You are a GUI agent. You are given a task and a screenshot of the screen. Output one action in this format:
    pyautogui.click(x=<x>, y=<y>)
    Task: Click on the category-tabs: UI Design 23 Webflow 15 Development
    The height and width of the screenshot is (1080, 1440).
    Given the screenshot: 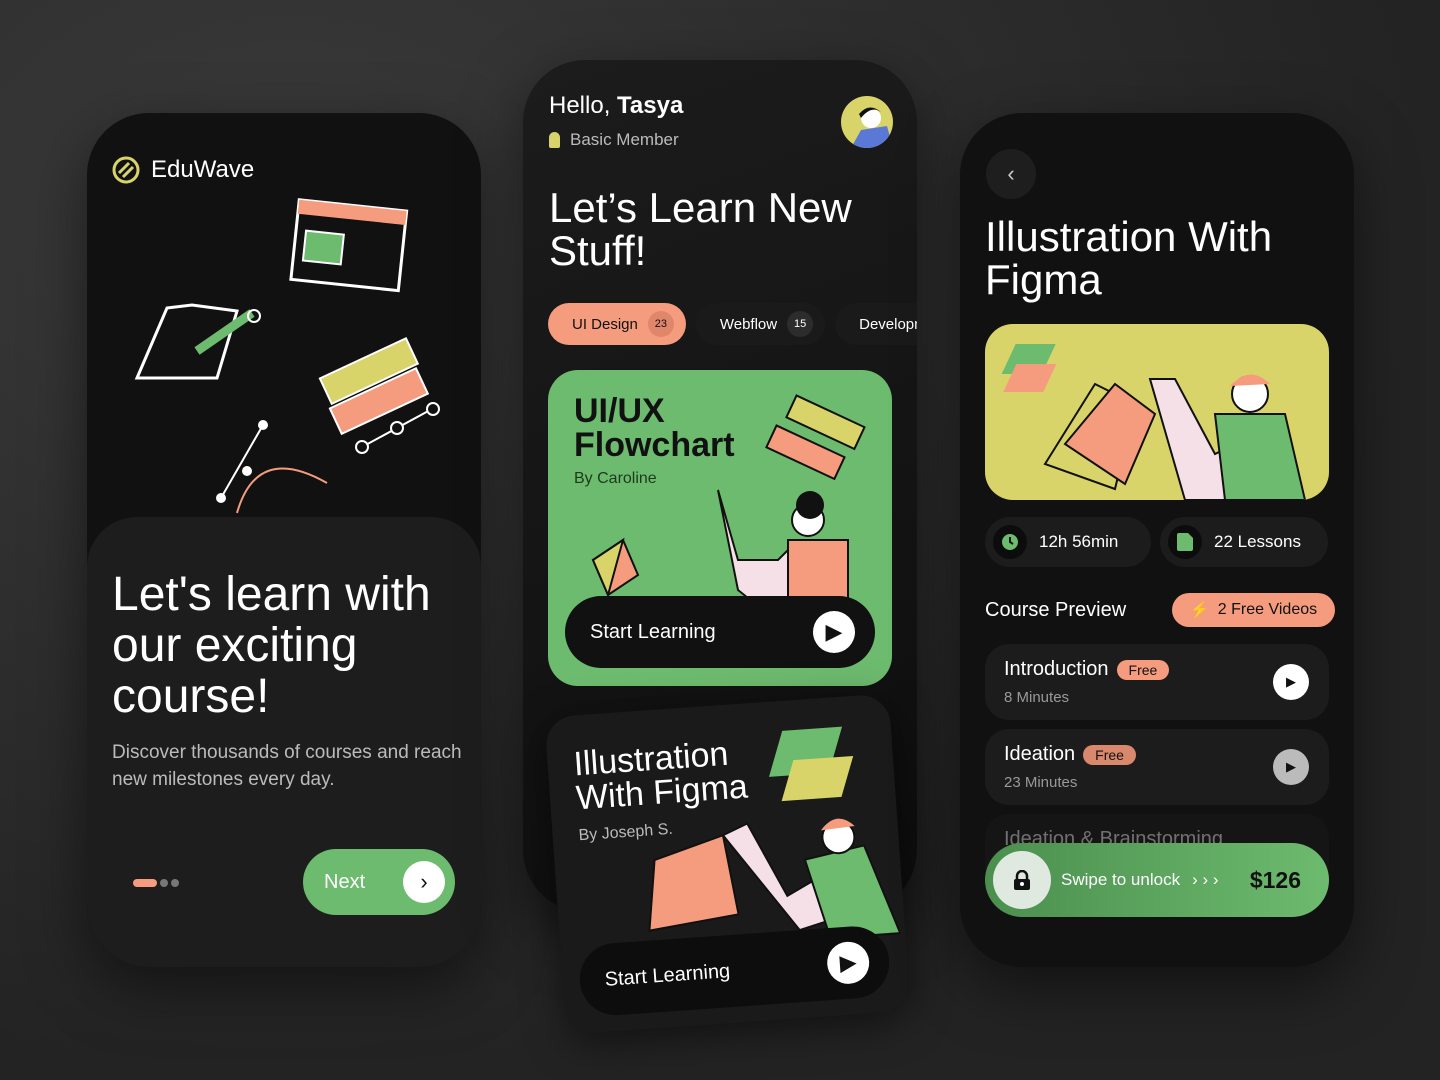 What is the action you would take?
    pyautogui.click(x=732, y=324)
    